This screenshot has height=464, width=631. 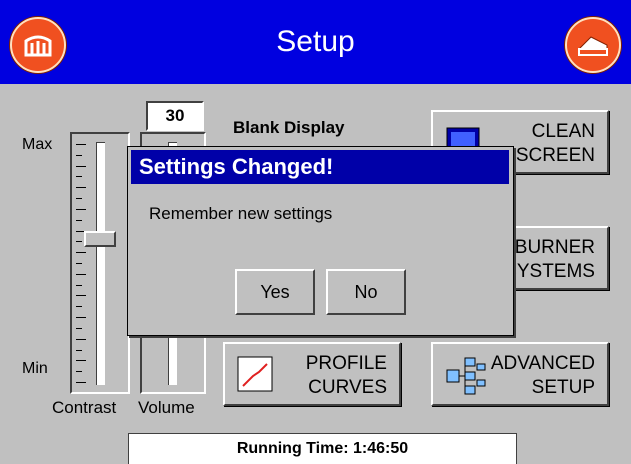 I want to click on back-icon, so click(x=592, y=46).